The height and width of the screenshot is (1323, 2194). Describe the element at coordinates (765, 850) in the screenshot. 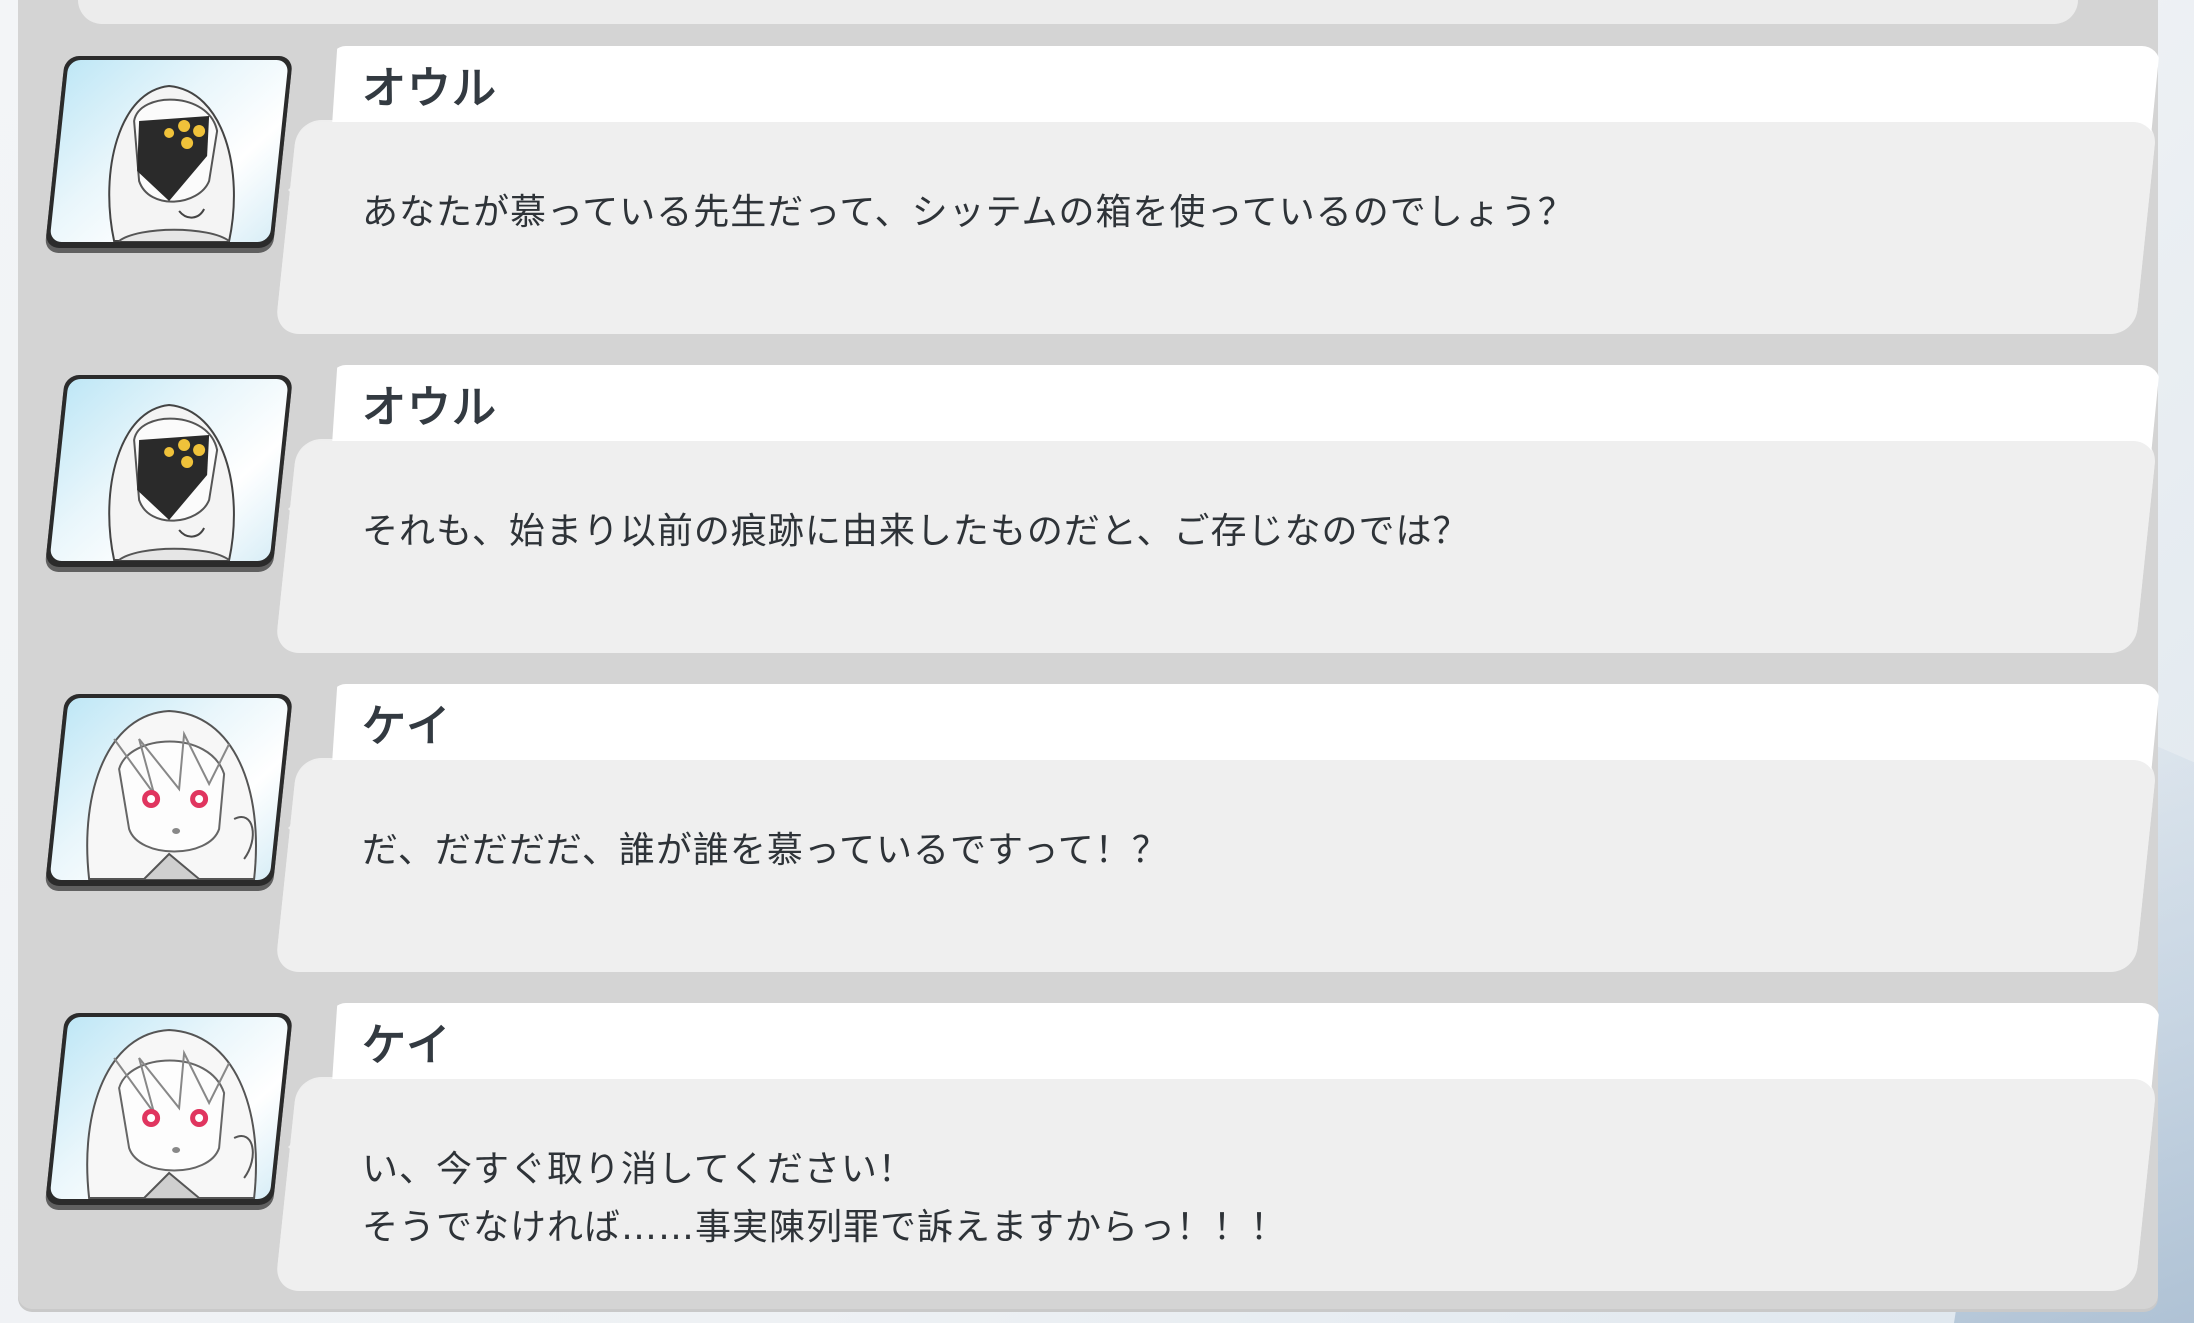

I see `message-text: だ、だだだだ、誰が誰を慕っているですって！？` at that location.